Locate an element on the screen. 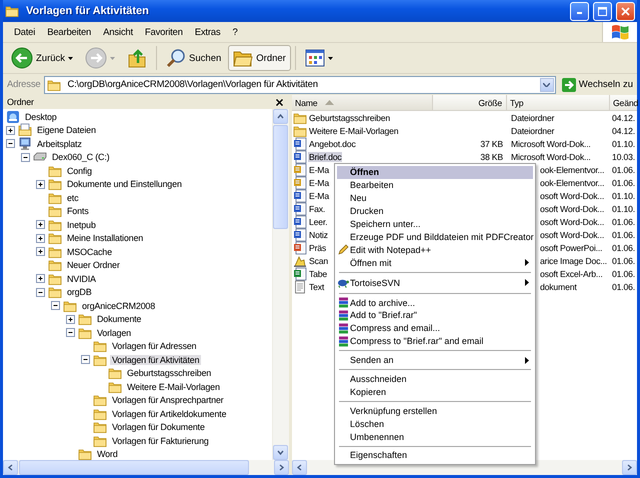 The image size is (640, 478). tree-item: Weitere E-Mail-Vorlagen is located at coordinates (173, 387).